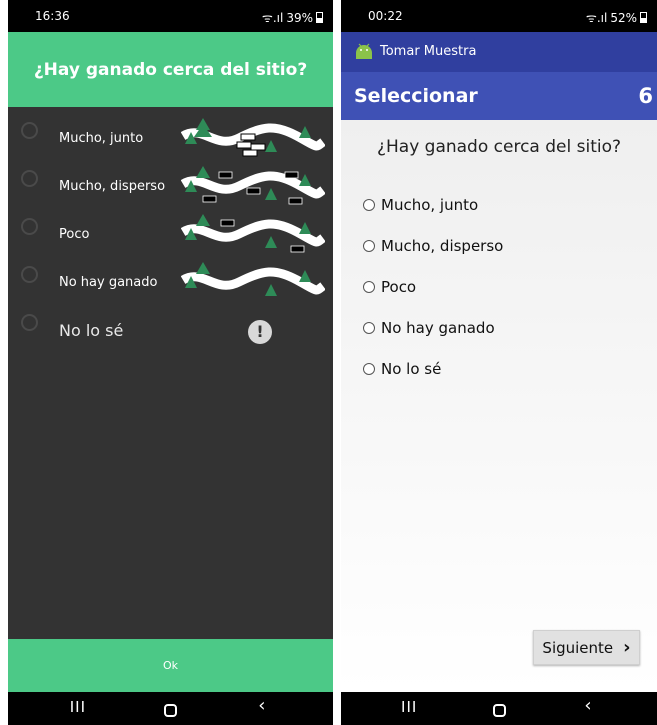  I want to click on option-no-lo-se: No lo sé, so click(402, 369).